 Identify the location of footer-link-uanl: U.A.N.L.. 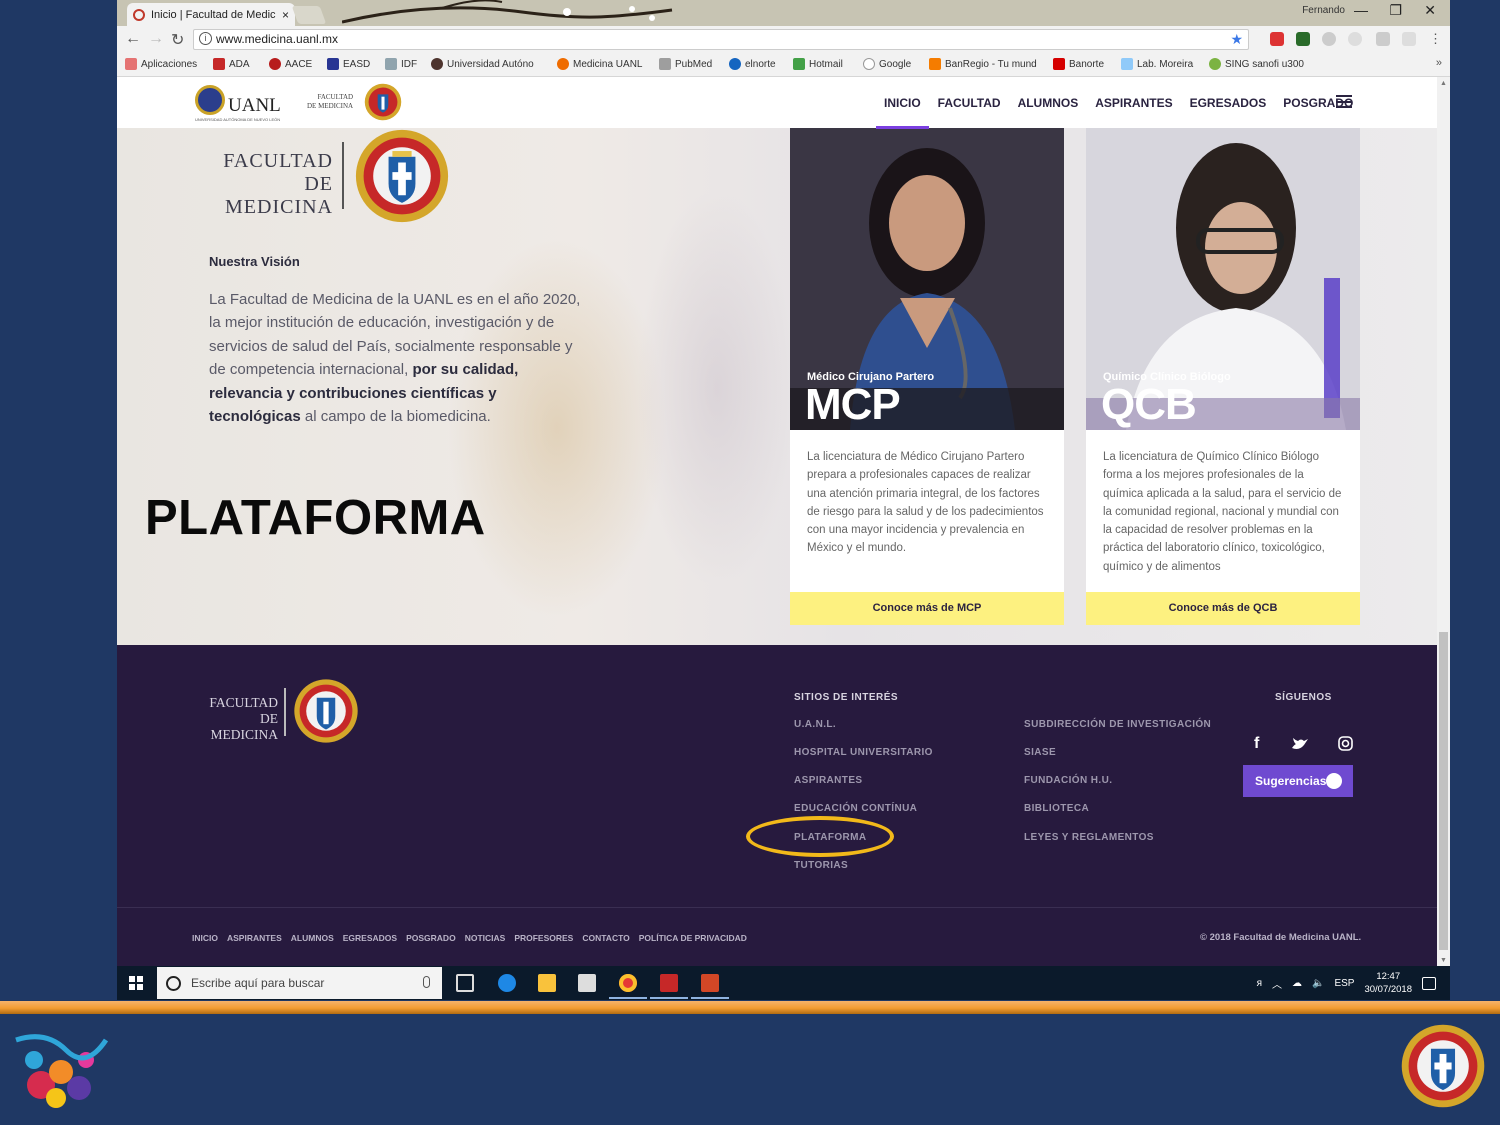
(815, 724).